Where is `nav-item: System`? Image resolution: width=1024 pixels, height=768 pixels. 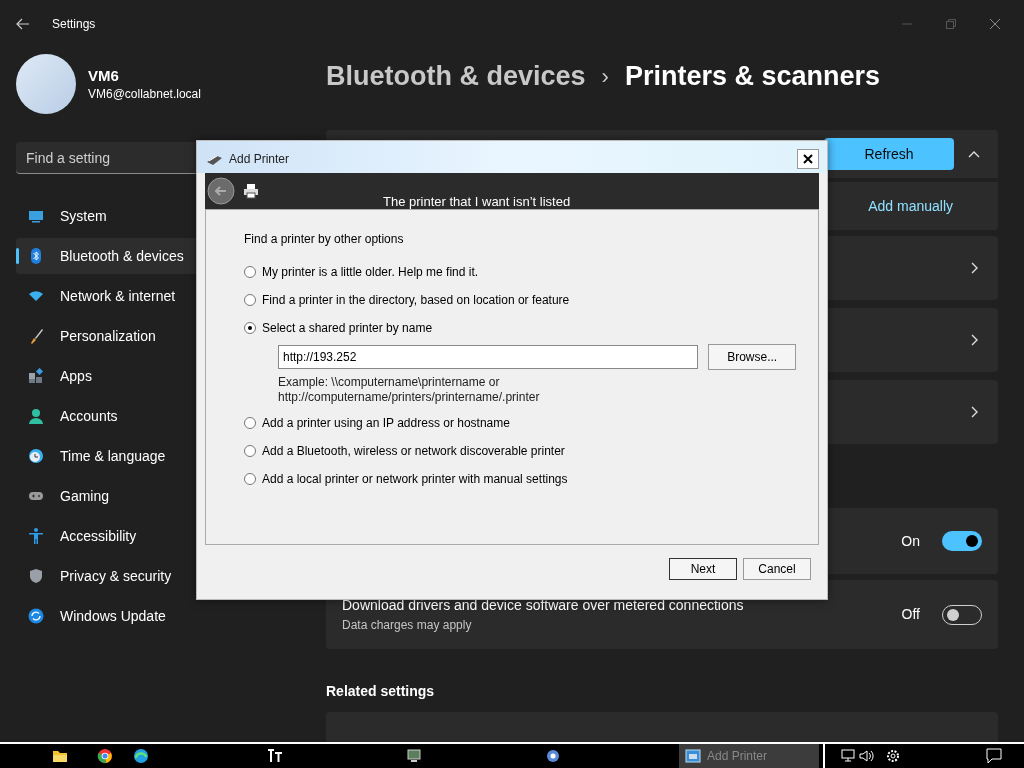 nav-item: System is located at coordinates (162, 216).